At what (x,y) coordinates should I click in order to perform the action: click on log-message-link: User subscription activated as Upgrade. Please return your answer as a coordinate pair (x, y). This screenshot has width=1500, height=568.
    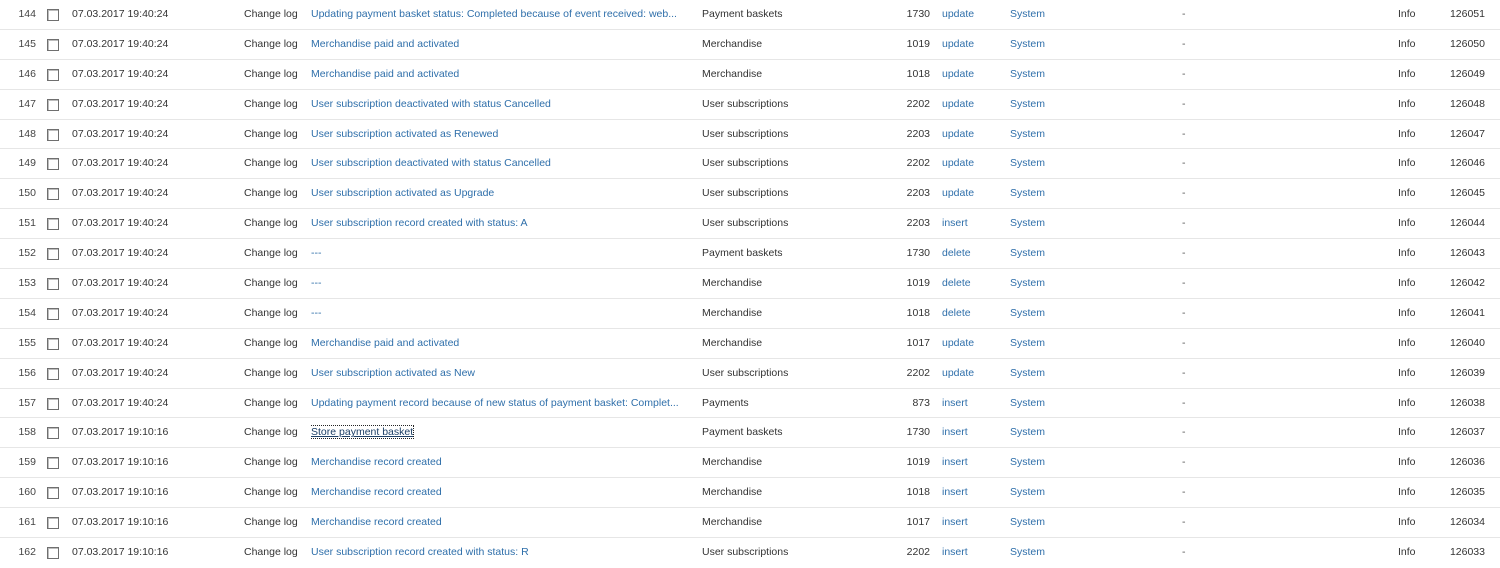
    Looking at the image, I should click on (501, 193).